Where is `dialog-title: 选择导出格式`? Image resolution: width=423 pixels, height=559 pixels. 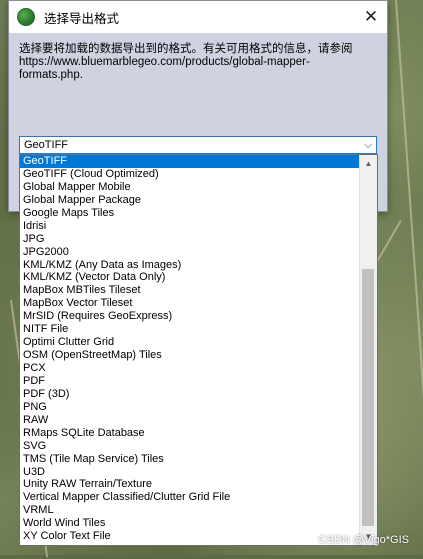
dialog-title: 选择导出格式 is located at coordinates (82, 18).